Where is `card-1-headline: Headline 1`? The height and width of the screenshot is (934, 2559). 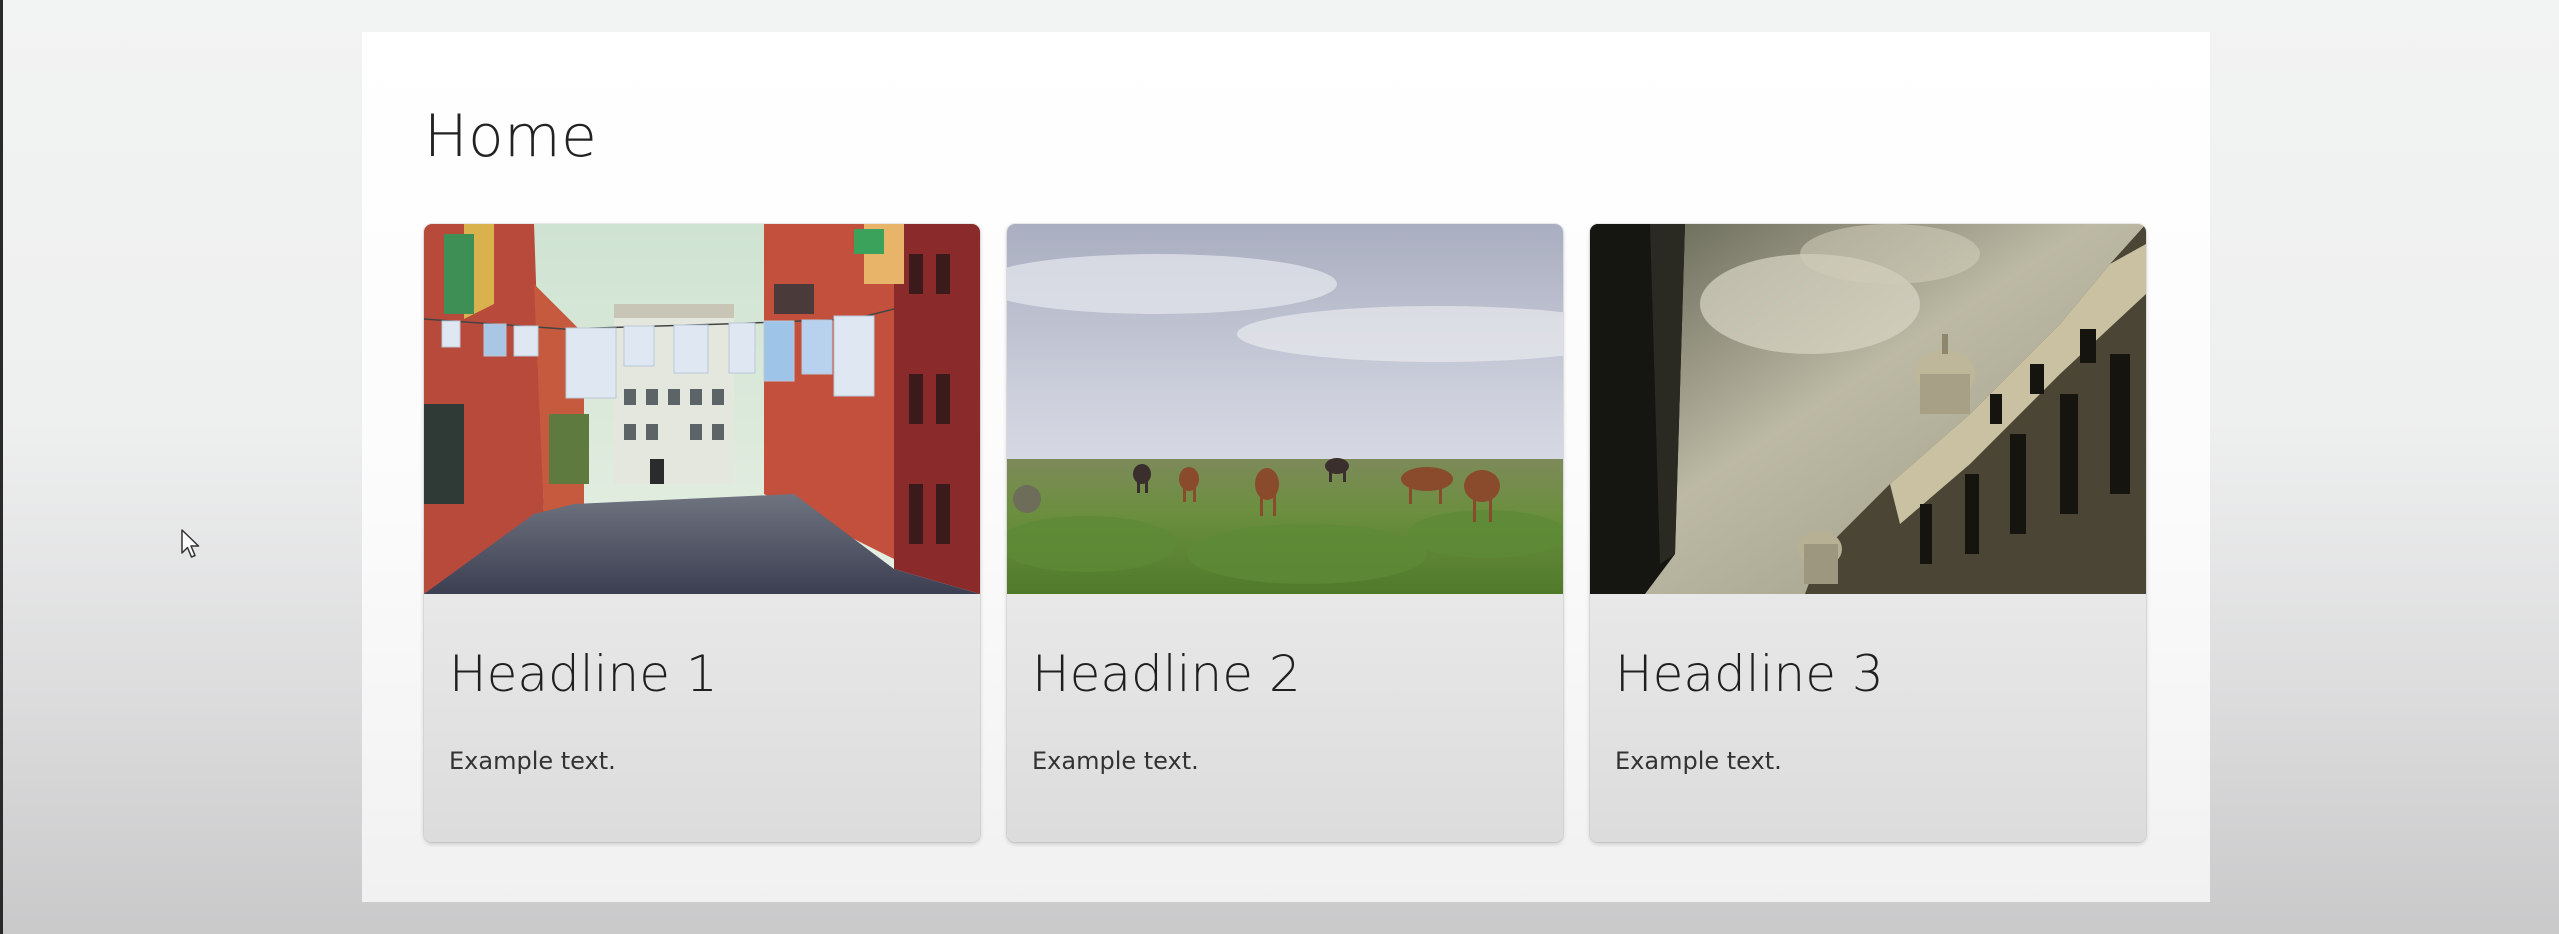
card-1-headline: Headline 1 is located at coordinates (583, 674).